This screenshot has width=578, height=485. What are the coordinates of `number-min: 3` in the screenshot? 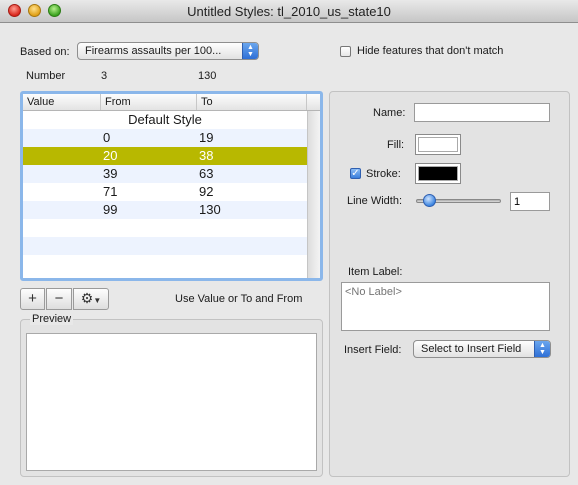 It's located at (104, 76).